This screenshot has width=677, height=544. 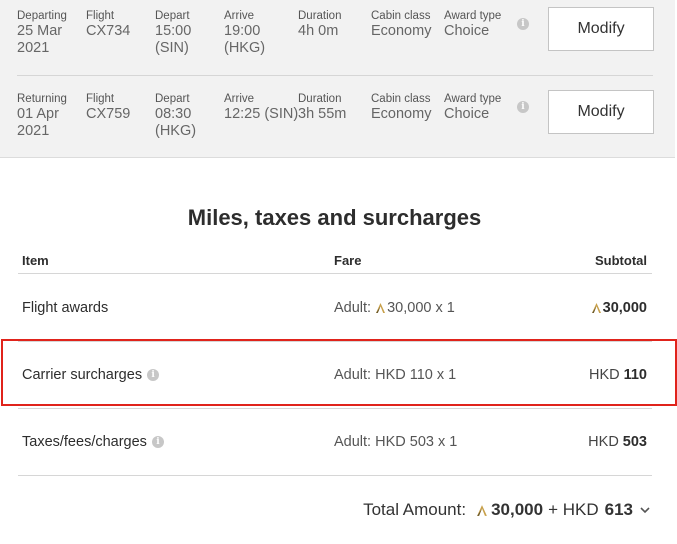 What do you see at coordinates (621, 260) in the screenshot?
I see `header-subtotal: Subtotal` at bounding box center [621, 260].